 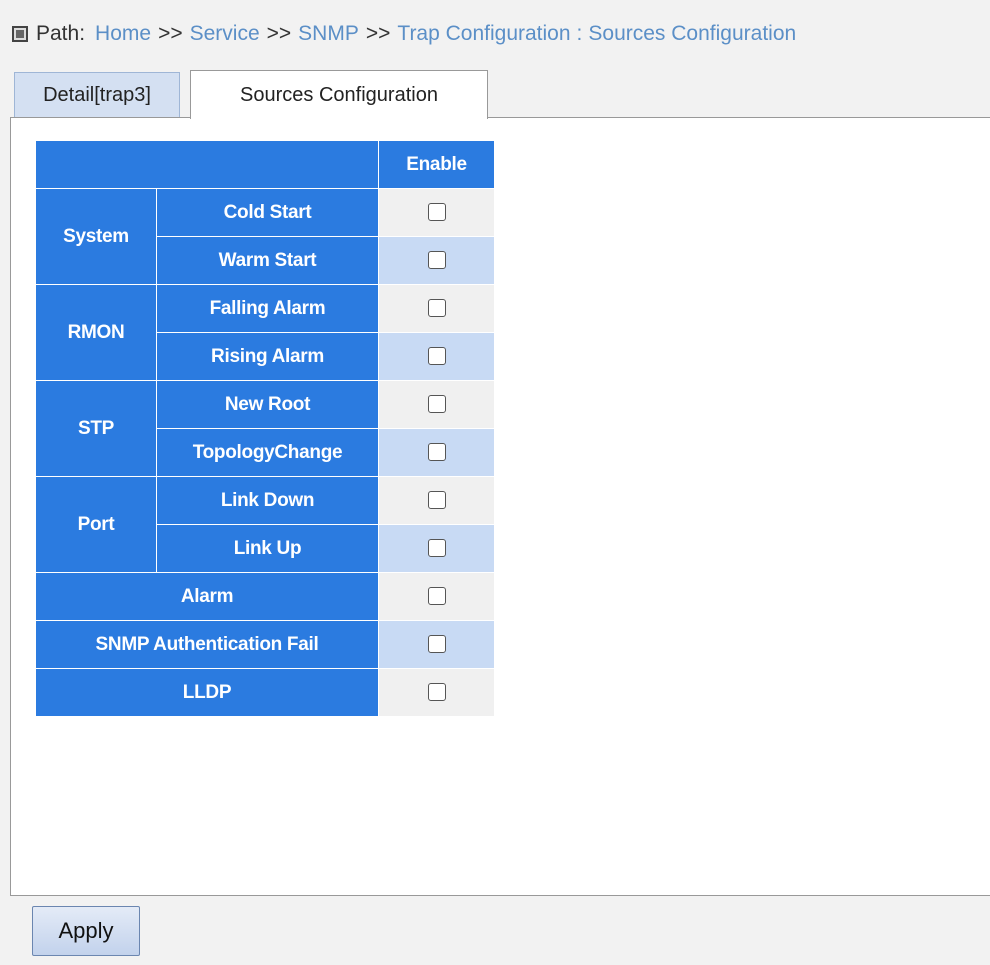 What do you see at coordinates (436, 404) in the screenshot?
I see `new-root-checkbox` at bounding box center [436, 404].